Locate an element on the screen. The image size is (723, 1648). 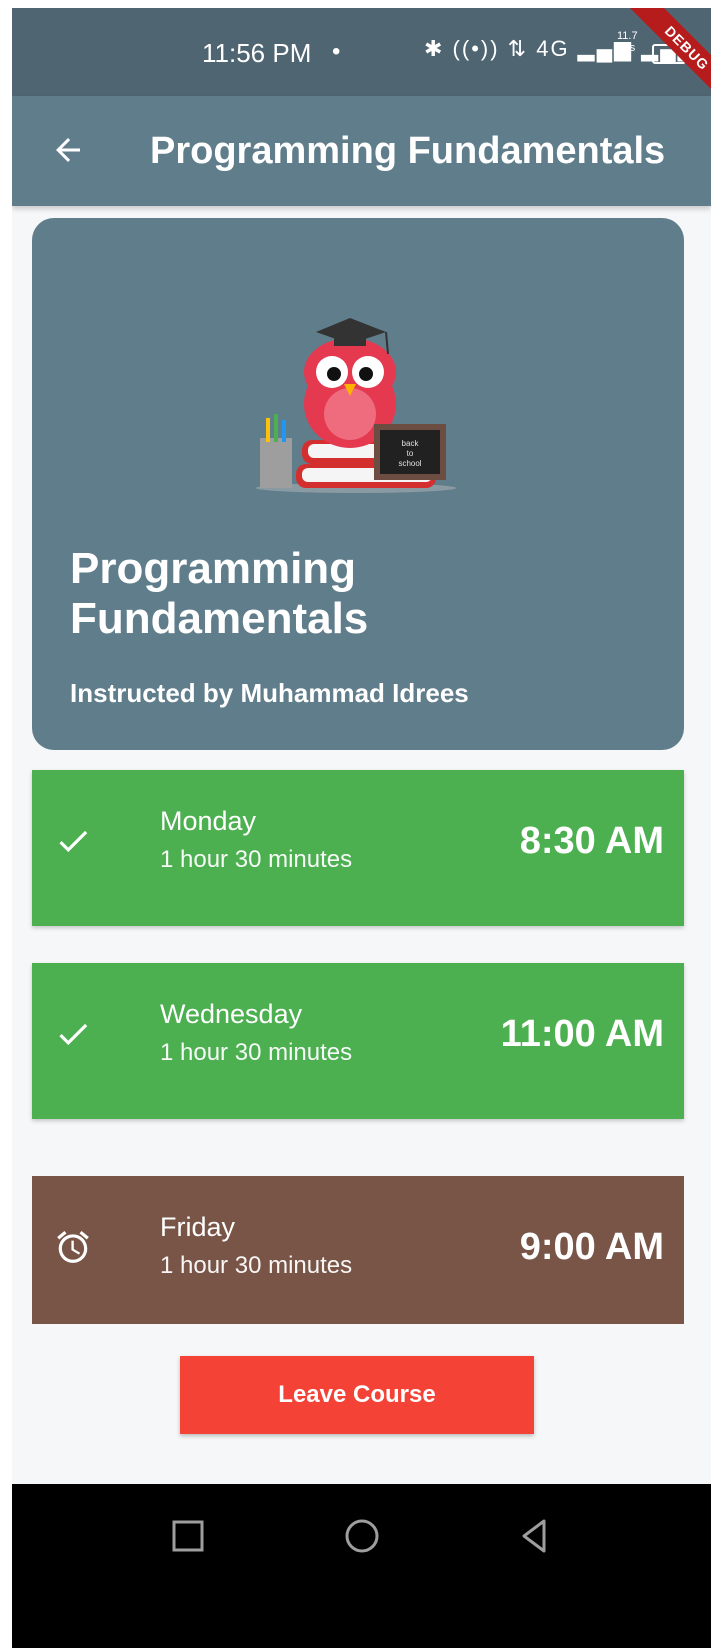
circle-home-icon is located at coordinates (362, 1536).